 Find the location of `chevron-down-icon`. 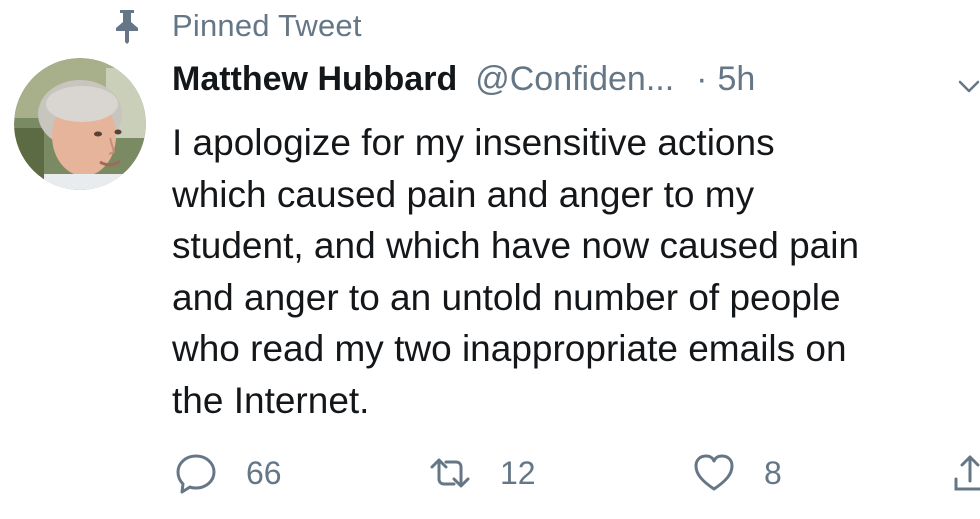

chevron-down-icon is located at coordinates (969, 85).